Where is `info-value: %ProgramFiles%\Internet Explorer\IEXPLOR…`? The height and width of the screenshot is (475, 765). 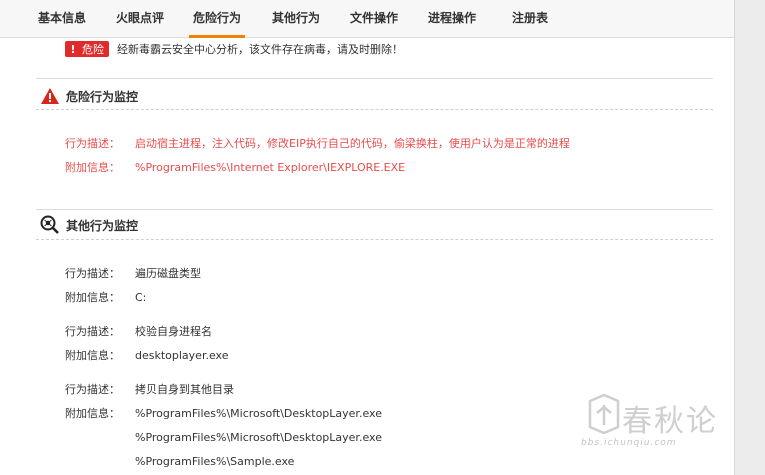
info-value: %ProgramFiles%\Internet Explorer\IEXPLOR… is located at coordinates (270, 167).